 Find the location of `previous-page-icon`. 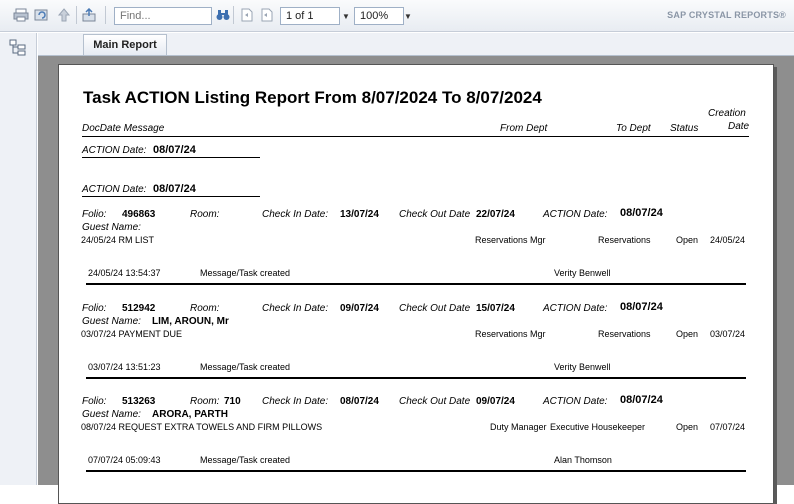

previous-page-icon is located at coordinates (267, 15).